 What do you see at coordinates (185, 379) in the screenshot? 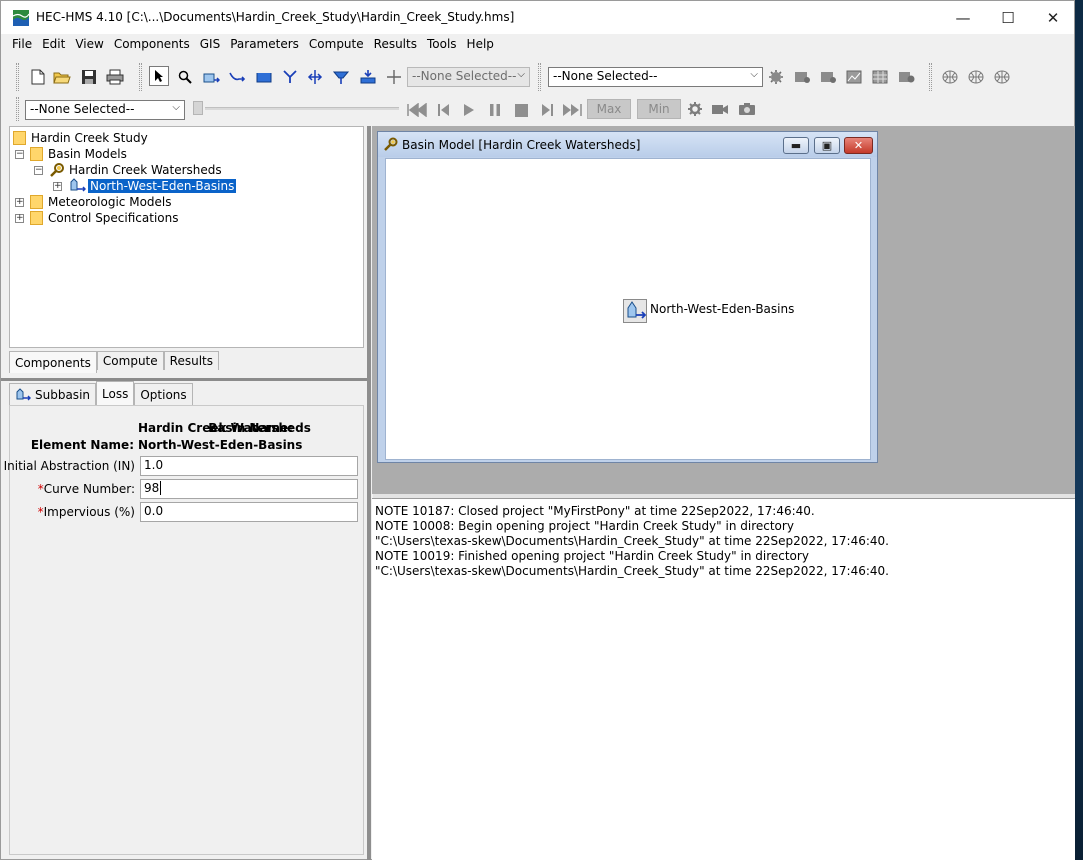
I see `horizontal-splitter` at bounding box center [185, 379].